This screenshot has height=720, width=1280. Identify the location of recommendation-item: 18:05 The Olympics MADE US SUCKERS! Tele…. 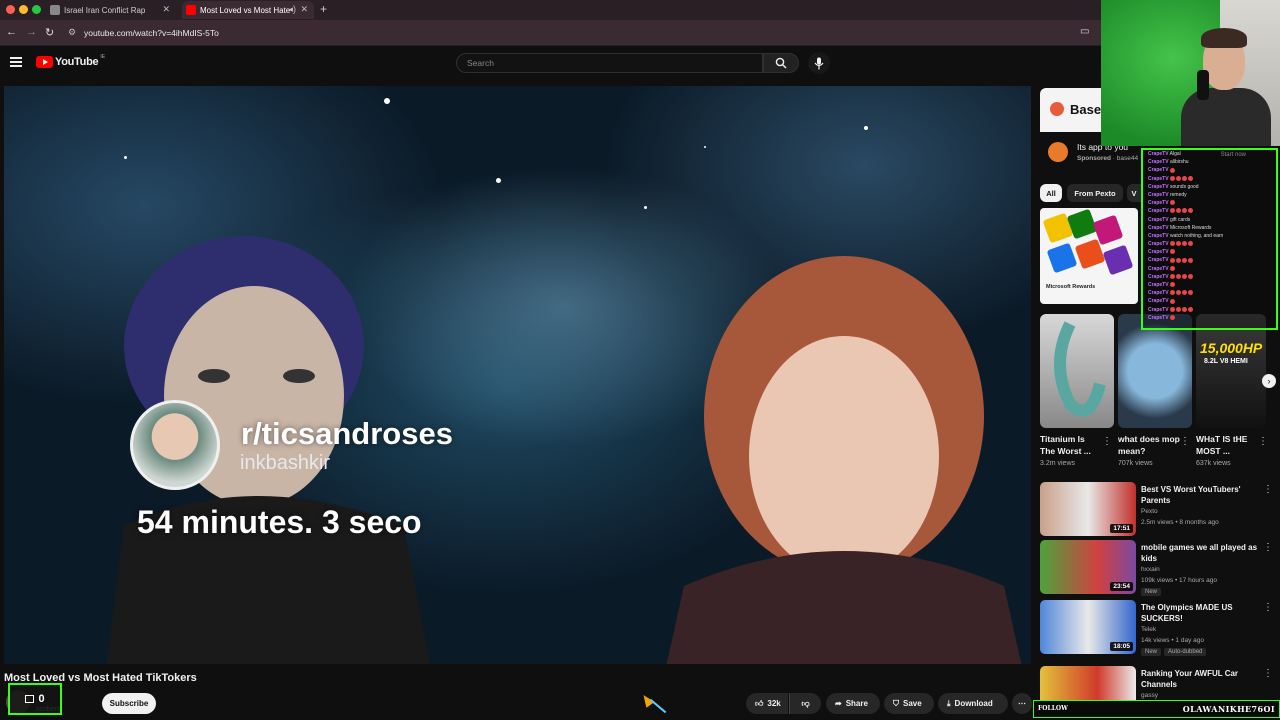
(1160, 628).